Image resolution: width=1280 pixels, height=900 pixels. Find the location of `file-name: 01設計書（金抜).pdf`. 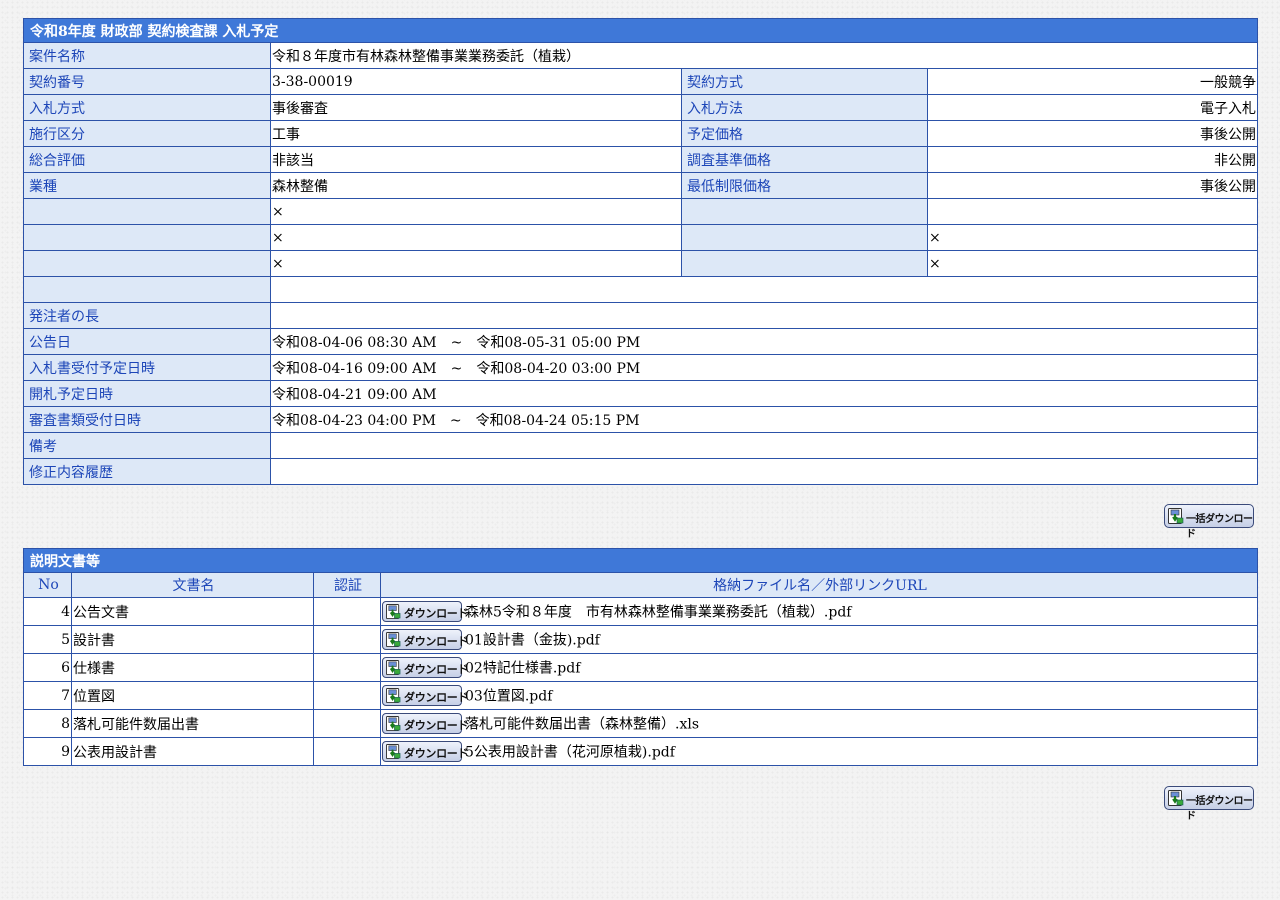

file-name: 01設計書（金抜).pdf is located at coordinates (532, 640).